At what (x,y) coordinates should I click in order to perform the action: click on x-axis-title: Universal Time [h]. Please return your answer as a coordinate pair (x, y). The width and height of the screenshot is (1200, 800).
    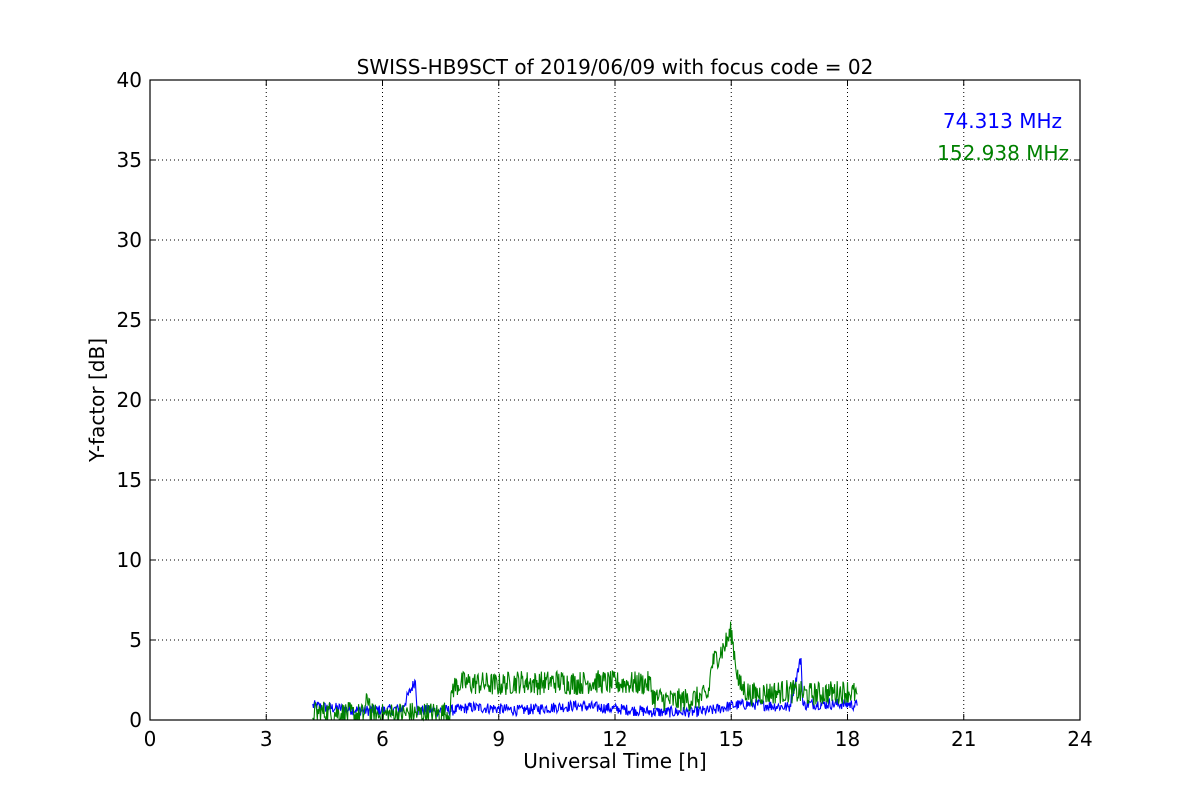
    Looking at the image, I should click on (614, 761).